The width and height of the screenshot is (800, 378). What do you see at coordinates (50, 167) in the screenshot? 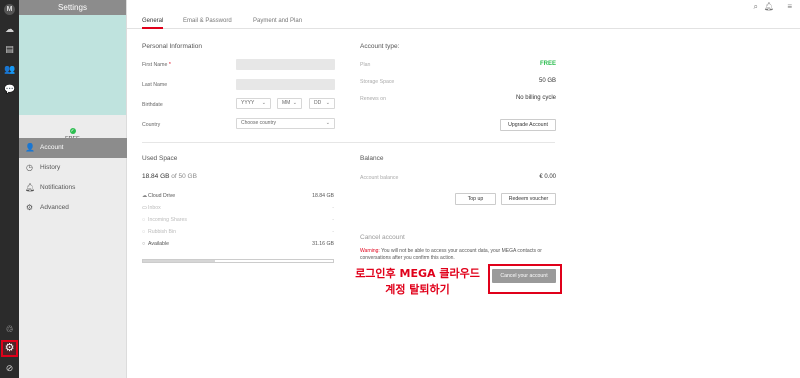
I see `menu-item-label: History` at bounding box center [50, 167].